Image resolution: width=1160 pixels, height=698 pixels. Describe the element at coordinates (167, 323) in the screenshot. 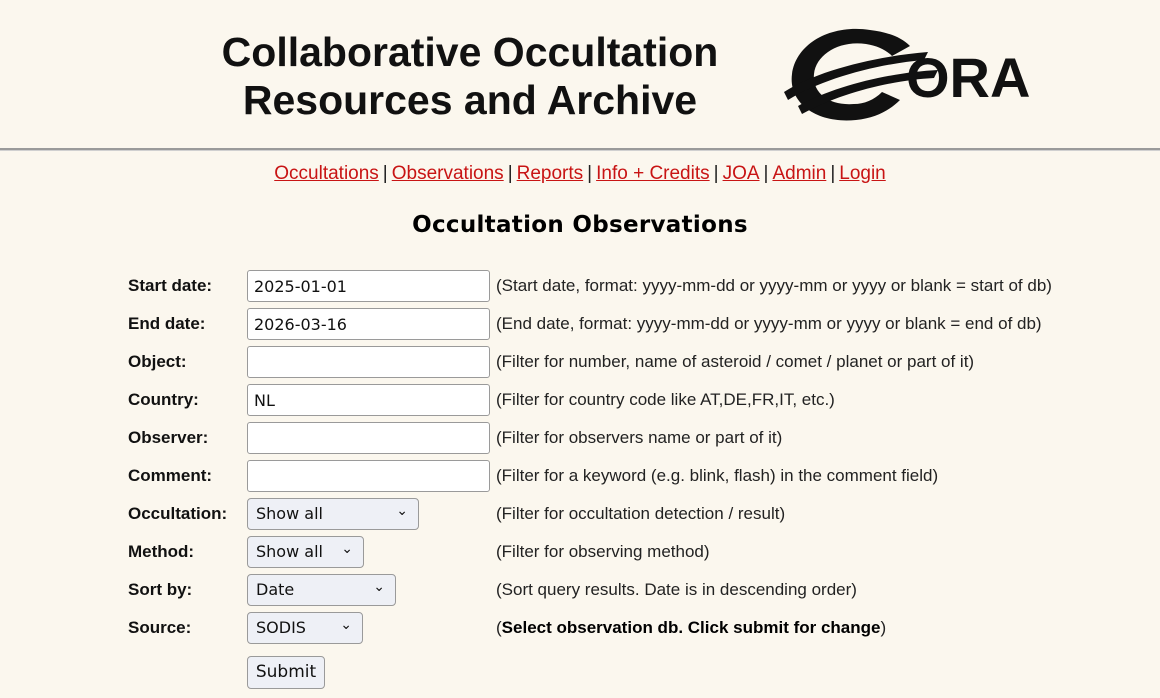

I see `end-date-label: End date:` at that location.